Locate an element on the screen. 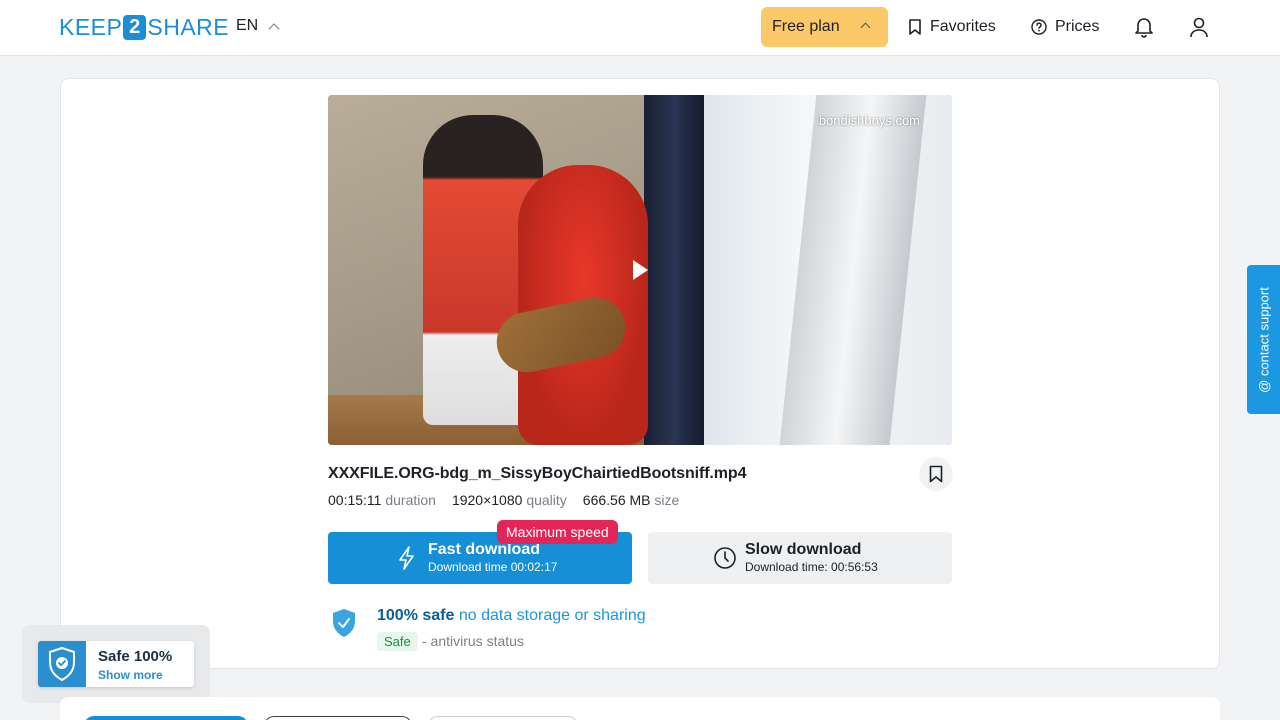 The height and width of the screenshot is (720, 1280). safety-title-rest: no data storage or sharing is located at coordinates (552, 615).